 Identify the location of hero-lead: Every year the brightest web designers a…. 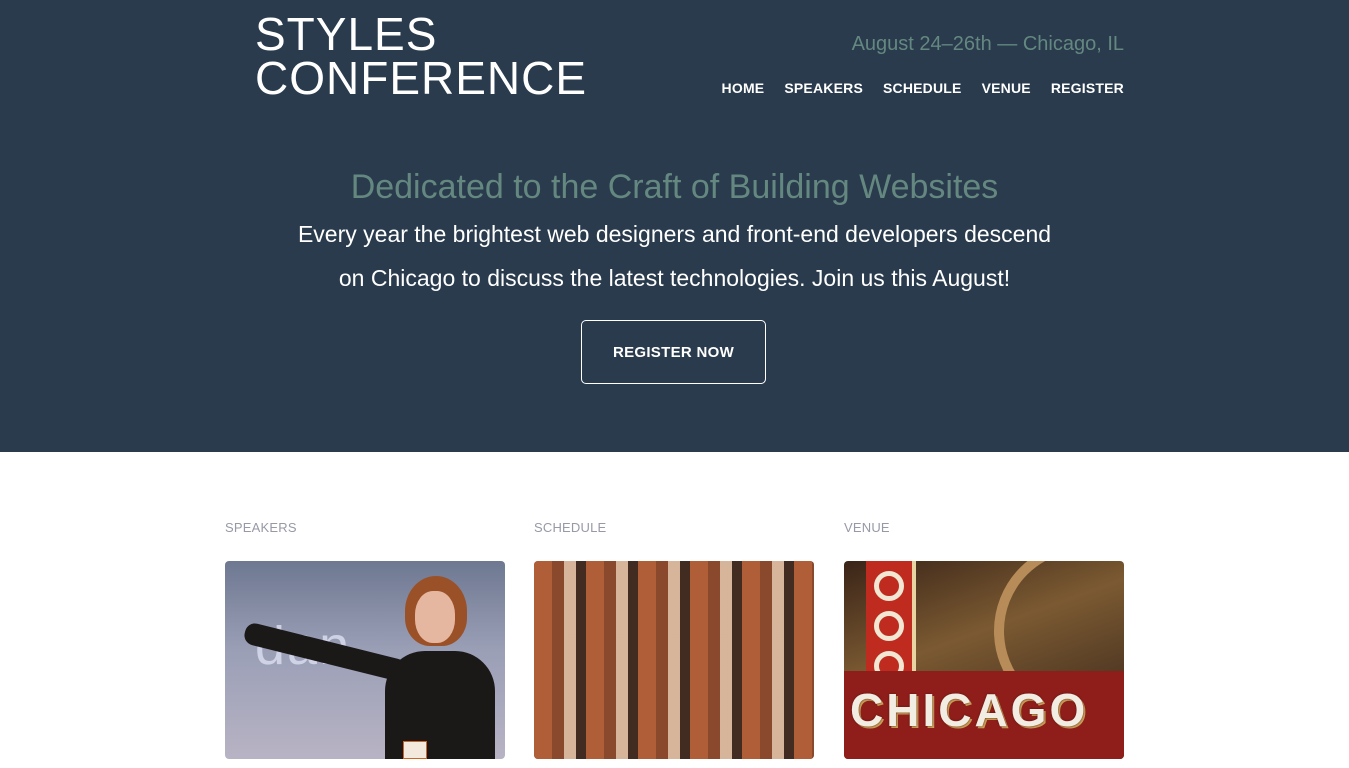
(674, 256).